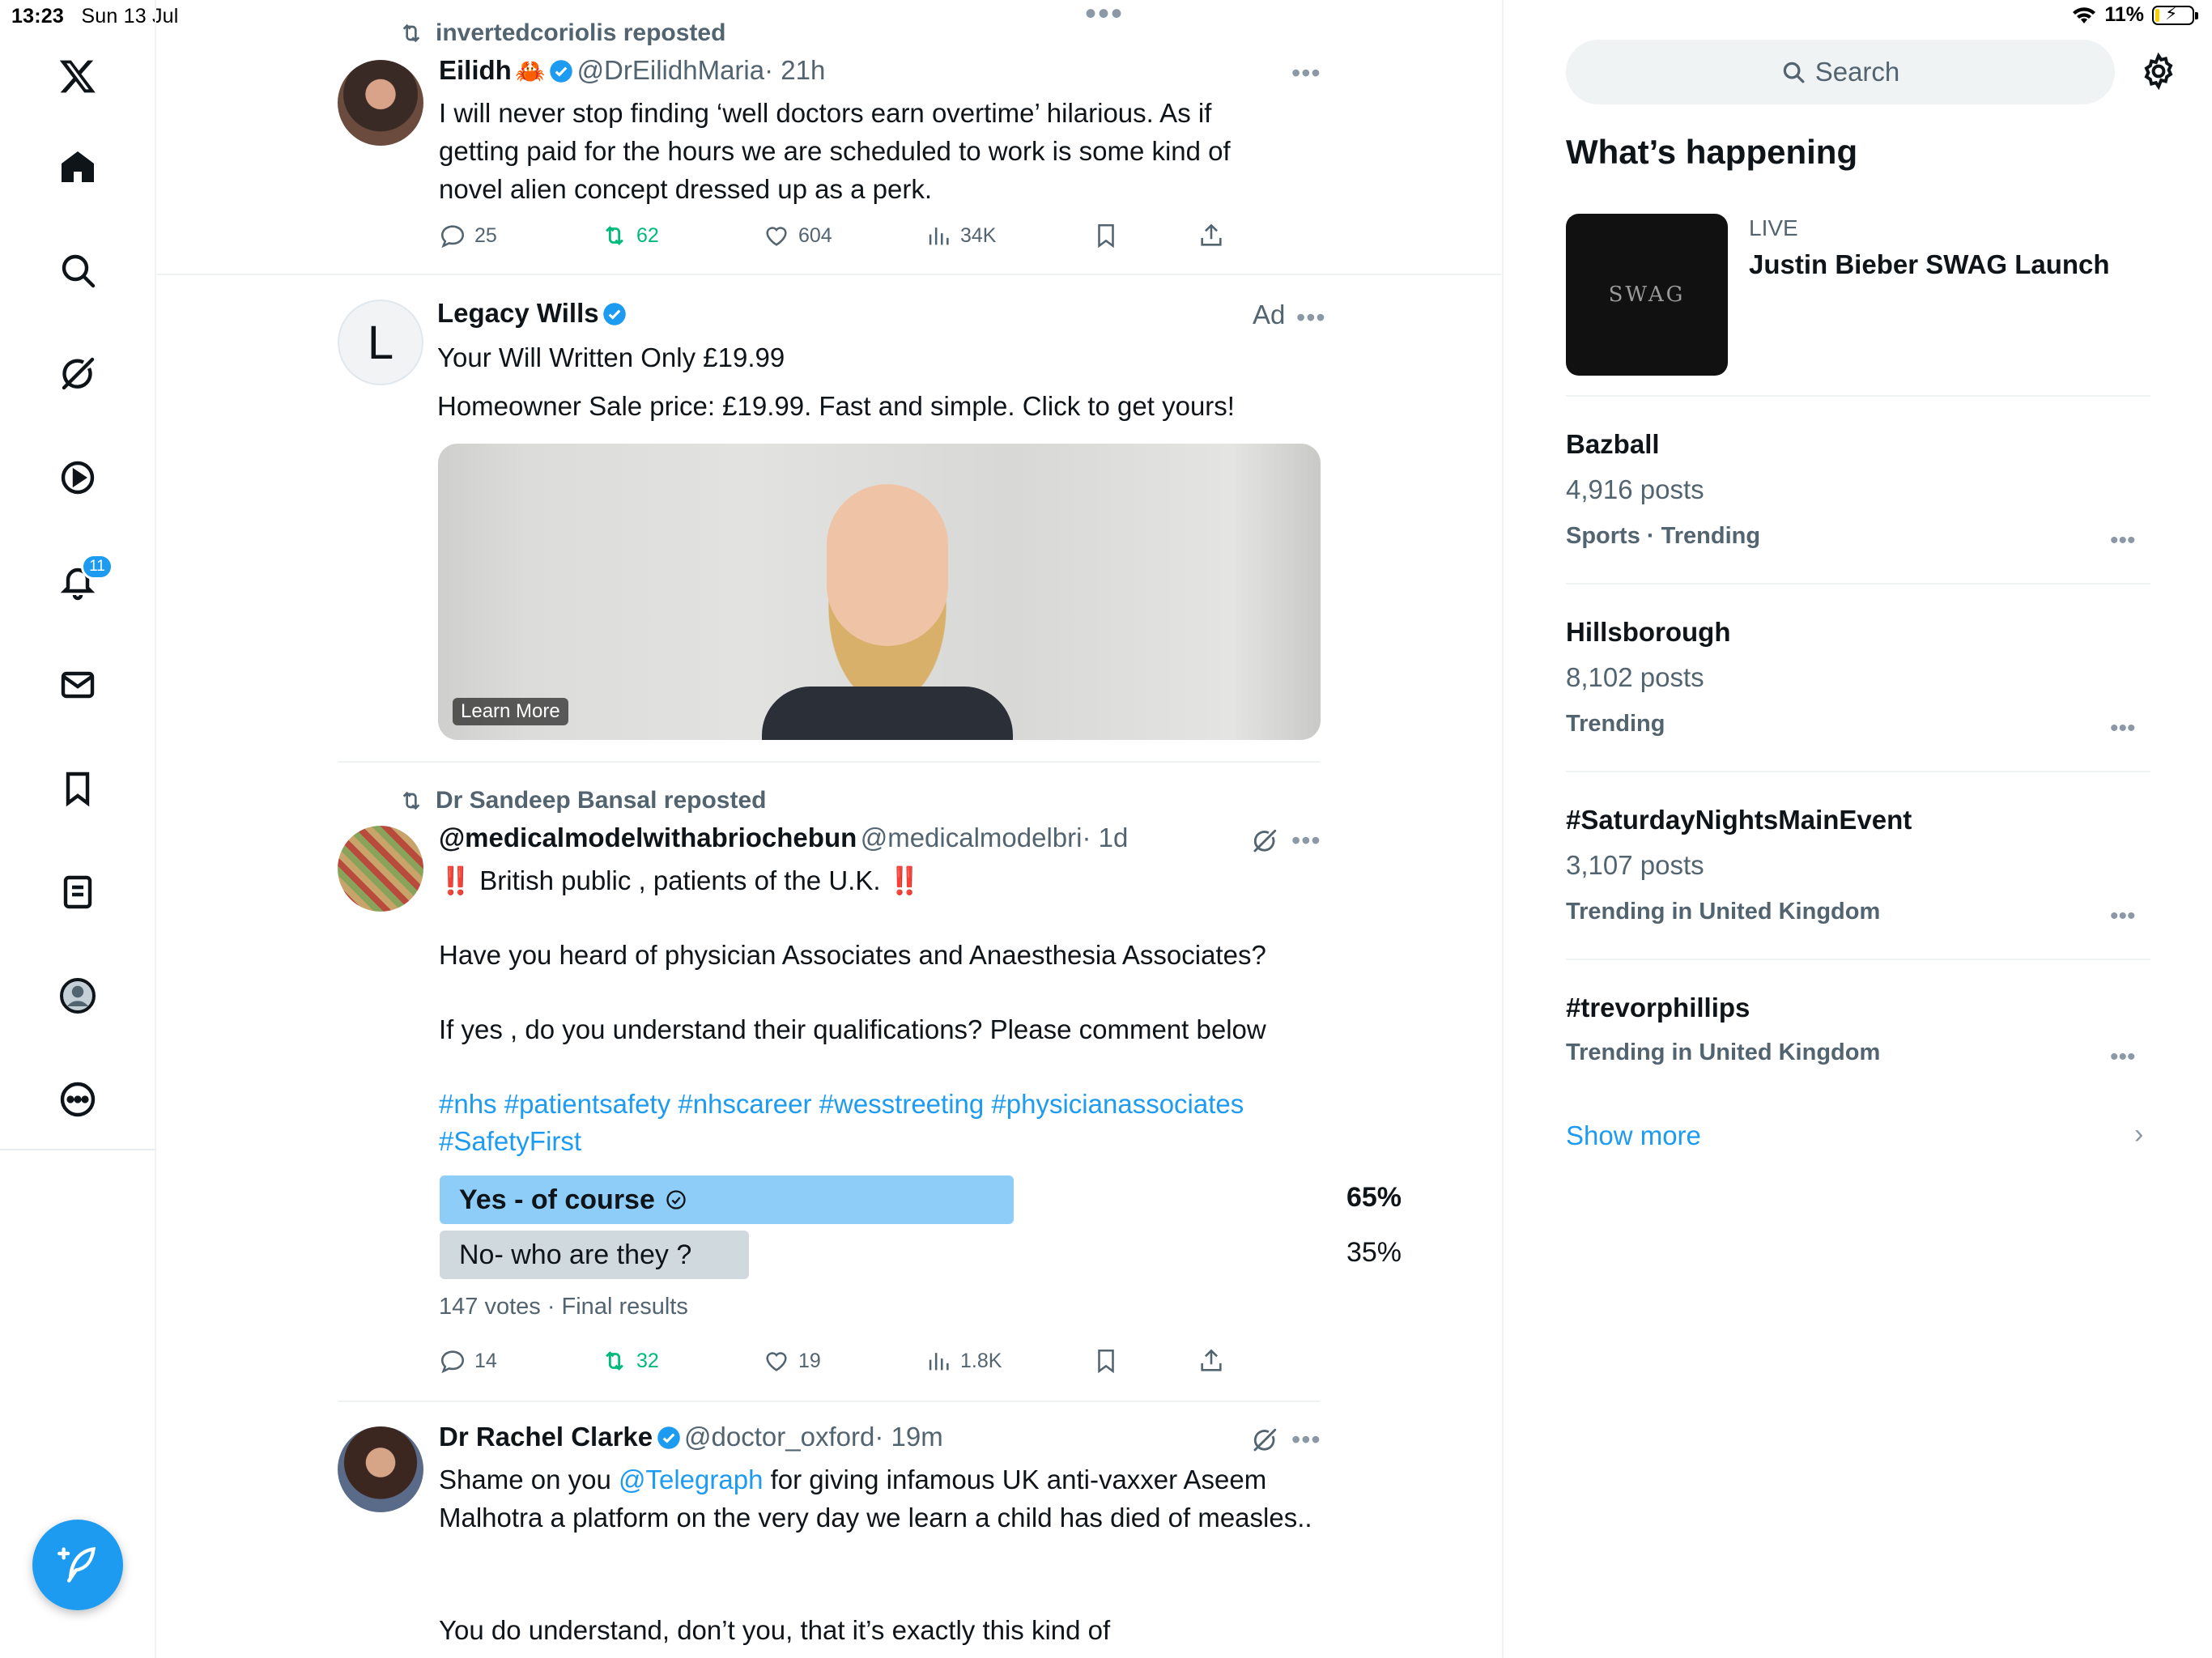 This screenshot has width=2212, height=1658. What do you see at coordinates (77, 166) in the screenshot?
I see `home-icon` at bounding box center [77, 166].